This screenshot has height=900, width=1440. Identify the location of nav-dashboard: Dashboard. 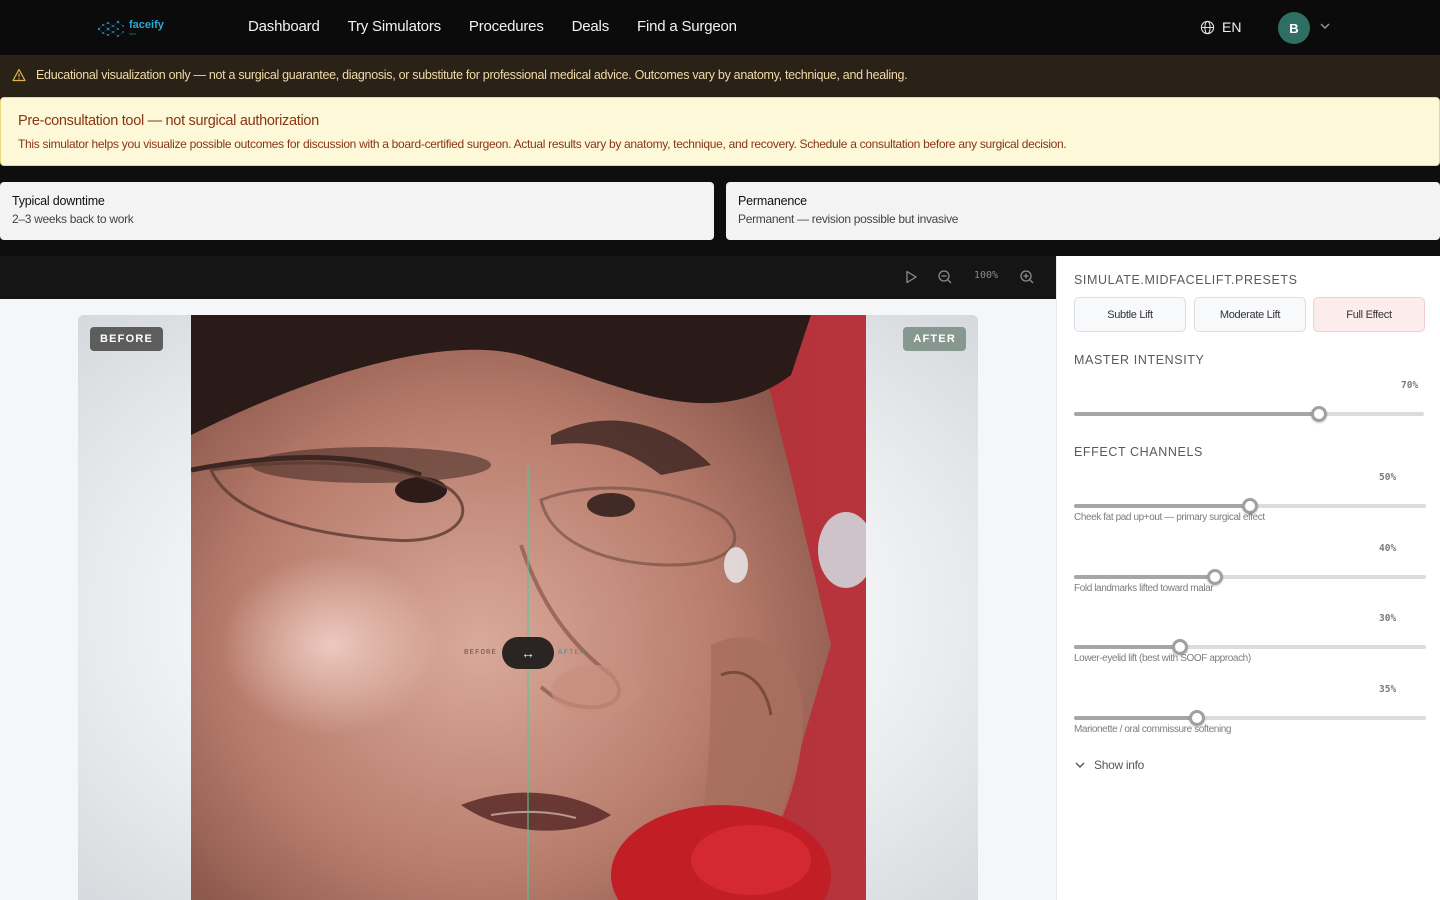
(284, 26).